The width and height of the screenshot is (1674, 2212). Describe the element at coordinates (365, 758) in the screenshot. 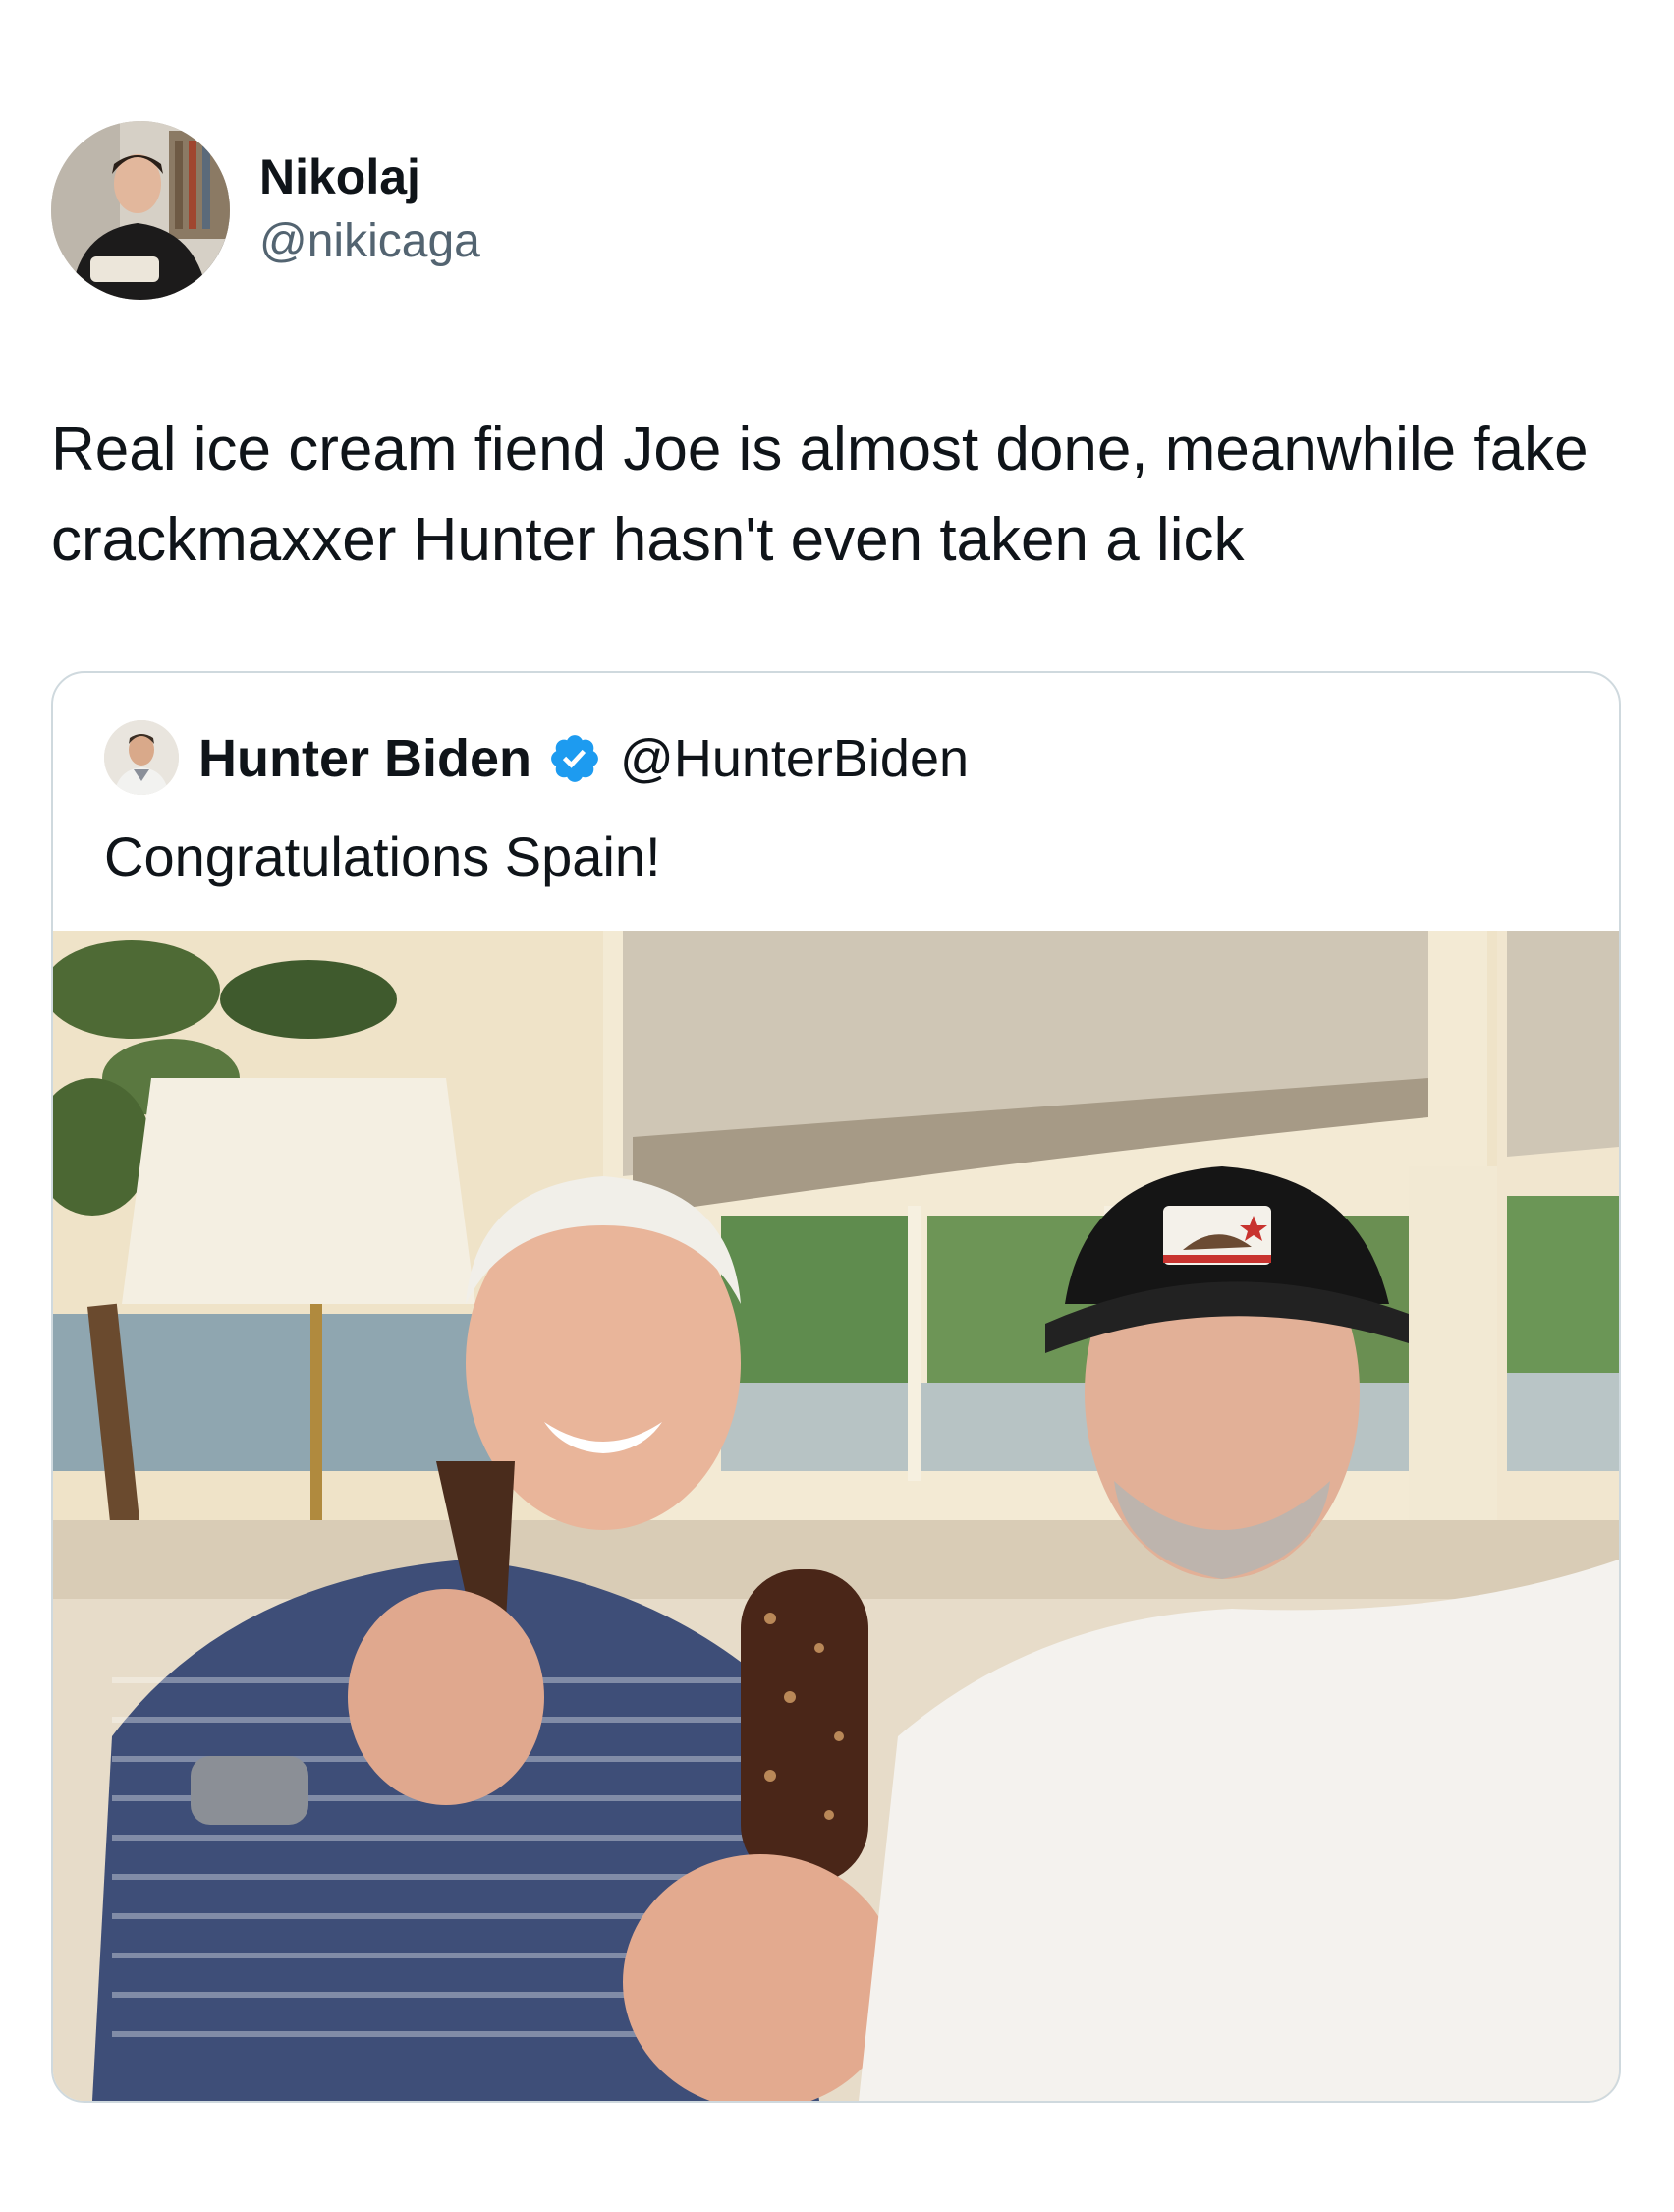

I see `quoted-author-name: Hunter Biden` at that location.